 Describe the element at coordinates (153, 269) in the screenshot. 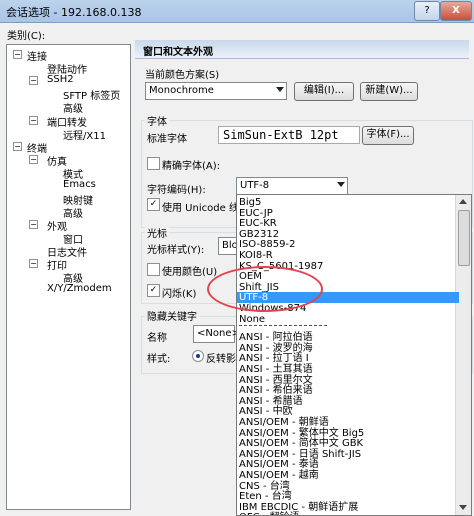

I see `use-color-checkbox` at that location.